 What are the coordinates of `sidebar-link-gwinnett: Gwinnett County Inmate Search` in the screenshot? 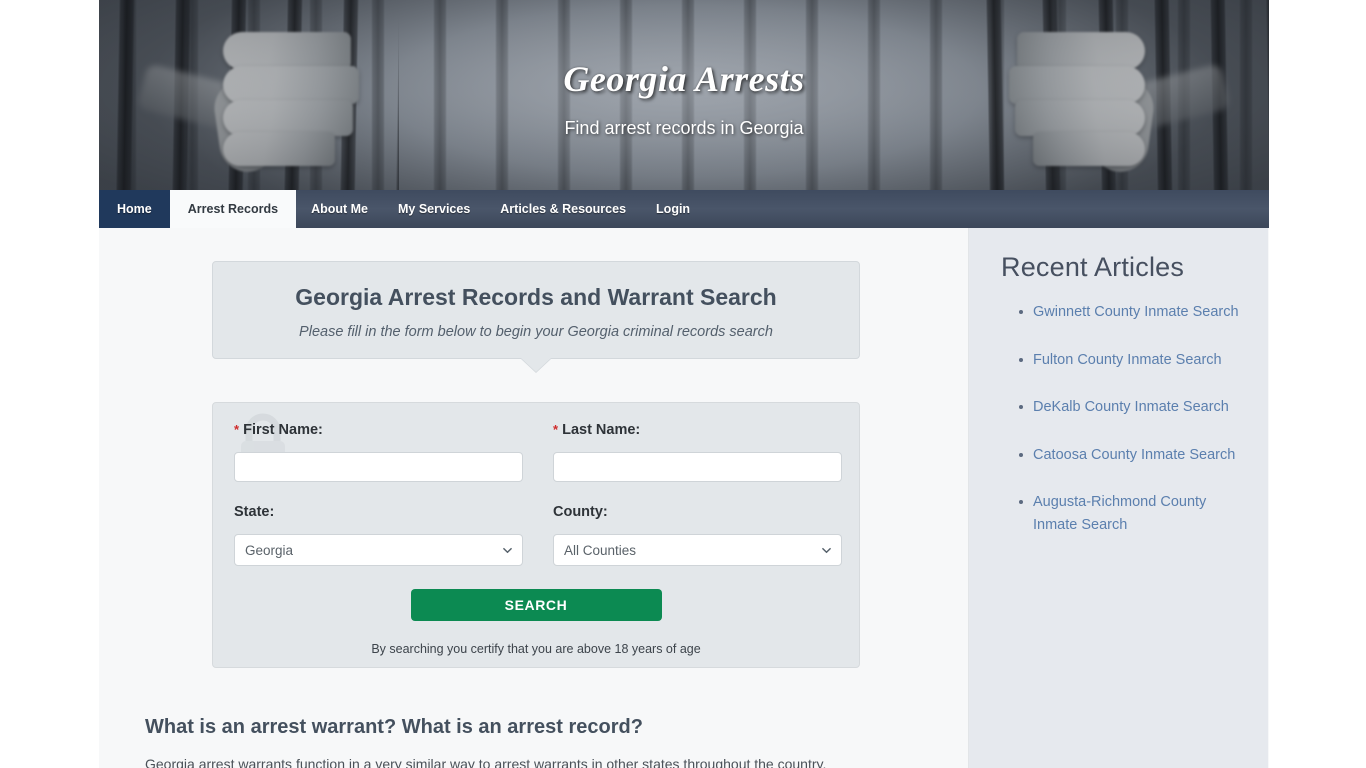 It's located at (1136, 312).